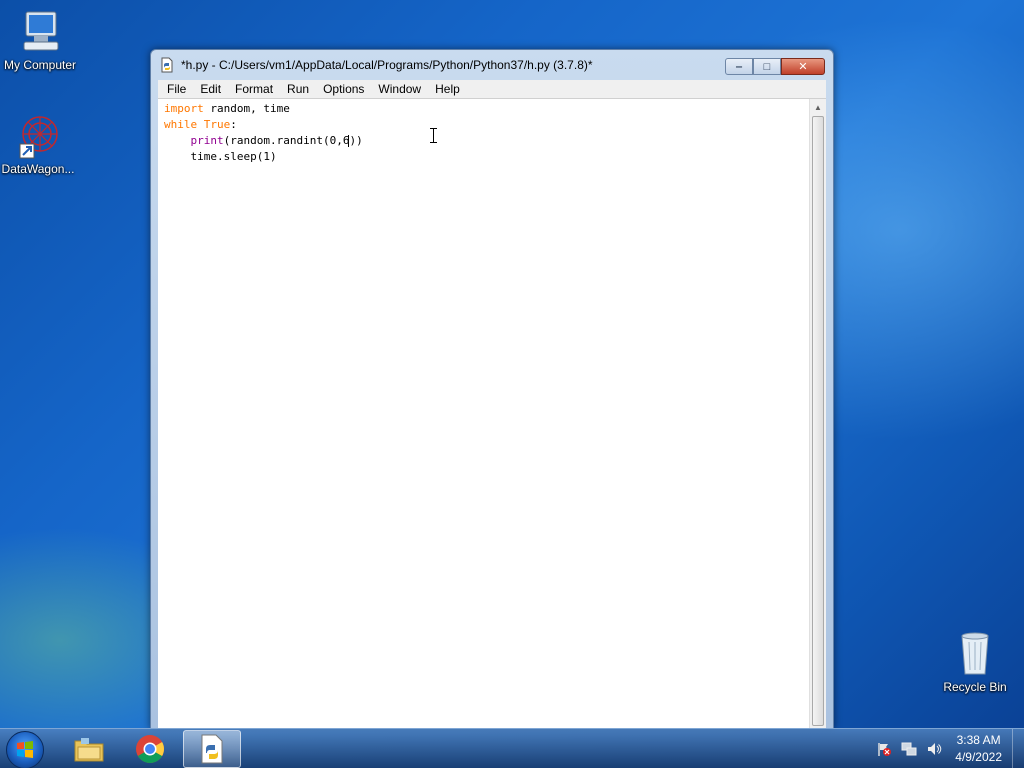  I want to click on desktop-icon-label: Recycle Bin, so click(975, 687).